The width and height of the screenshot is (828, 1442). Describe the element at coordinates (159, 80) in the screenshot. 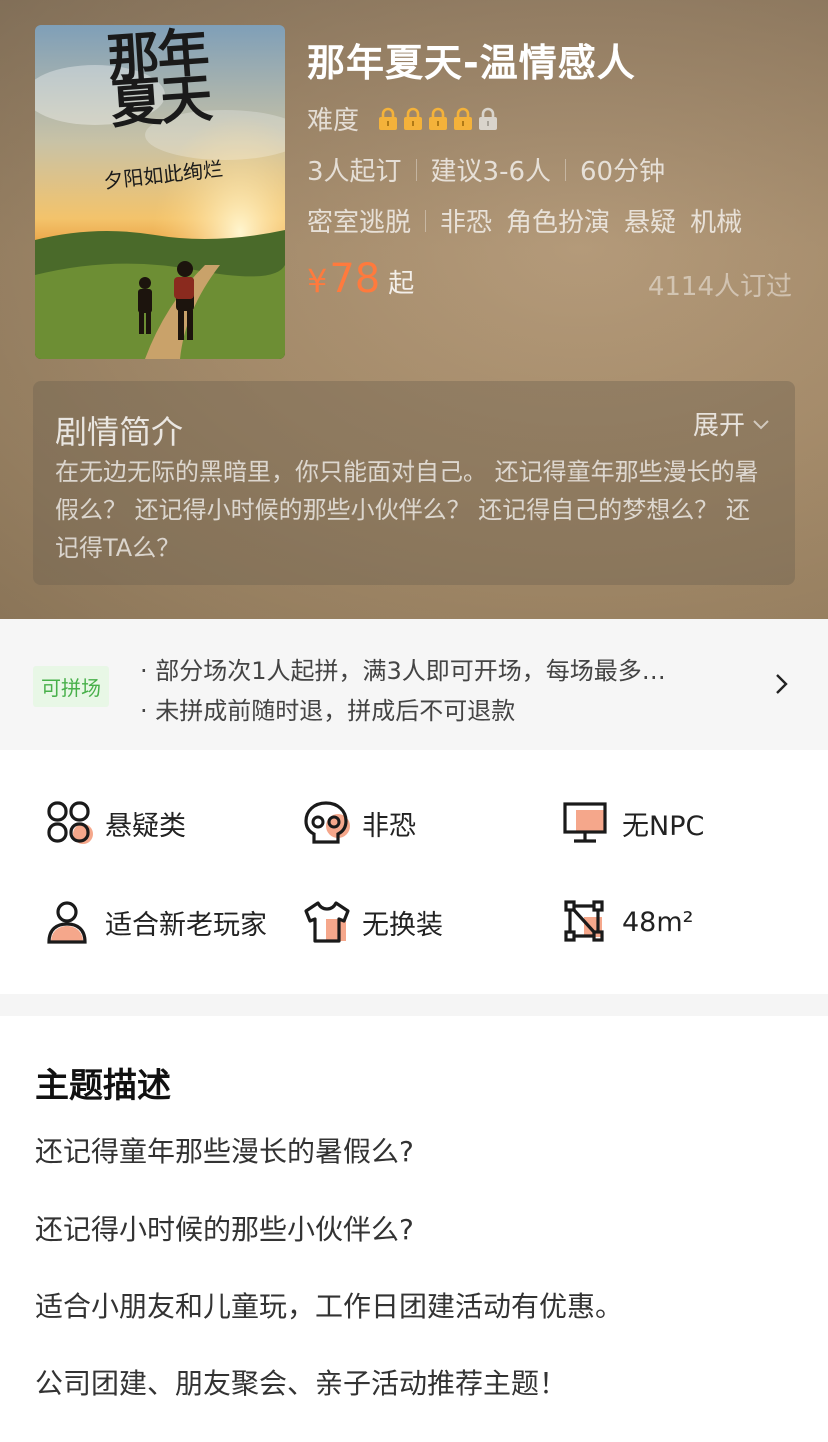

I see `poster-title-text: 那年夏天` at that location.